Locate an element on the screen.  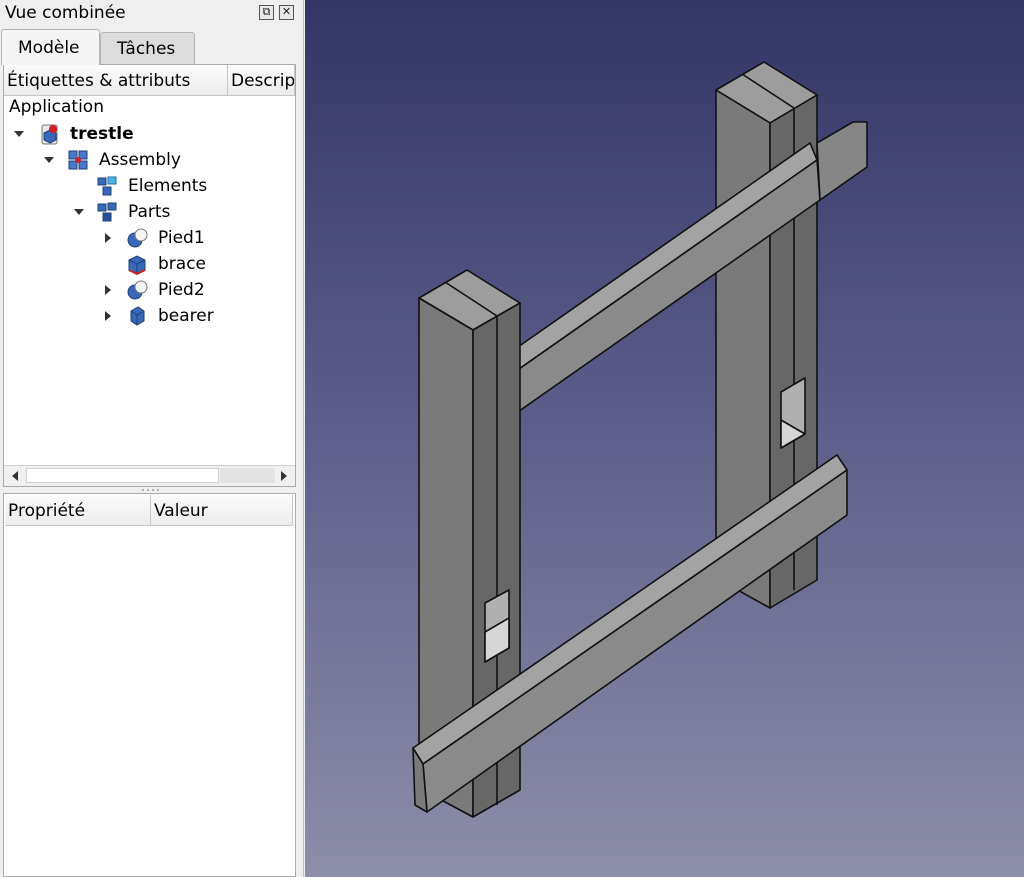
float-button: ⧉ is located at coordinates (266, 12).